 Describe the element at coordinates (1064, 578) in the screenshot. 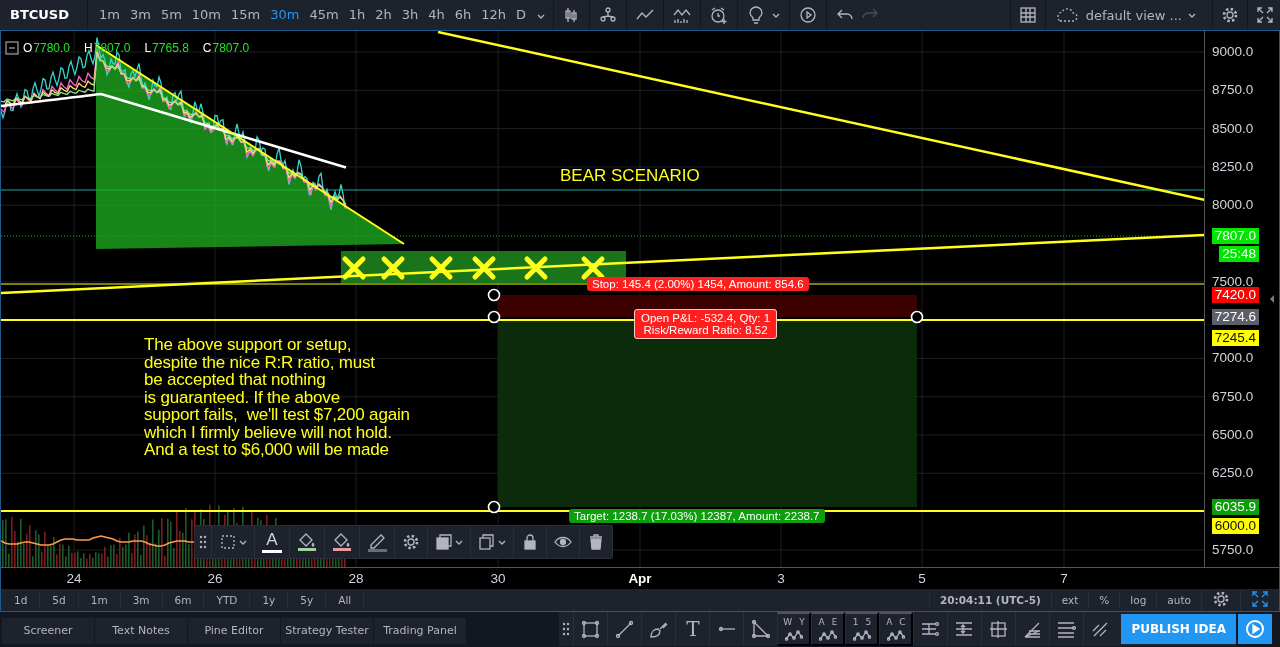

I see `time-label: 7` at that location.